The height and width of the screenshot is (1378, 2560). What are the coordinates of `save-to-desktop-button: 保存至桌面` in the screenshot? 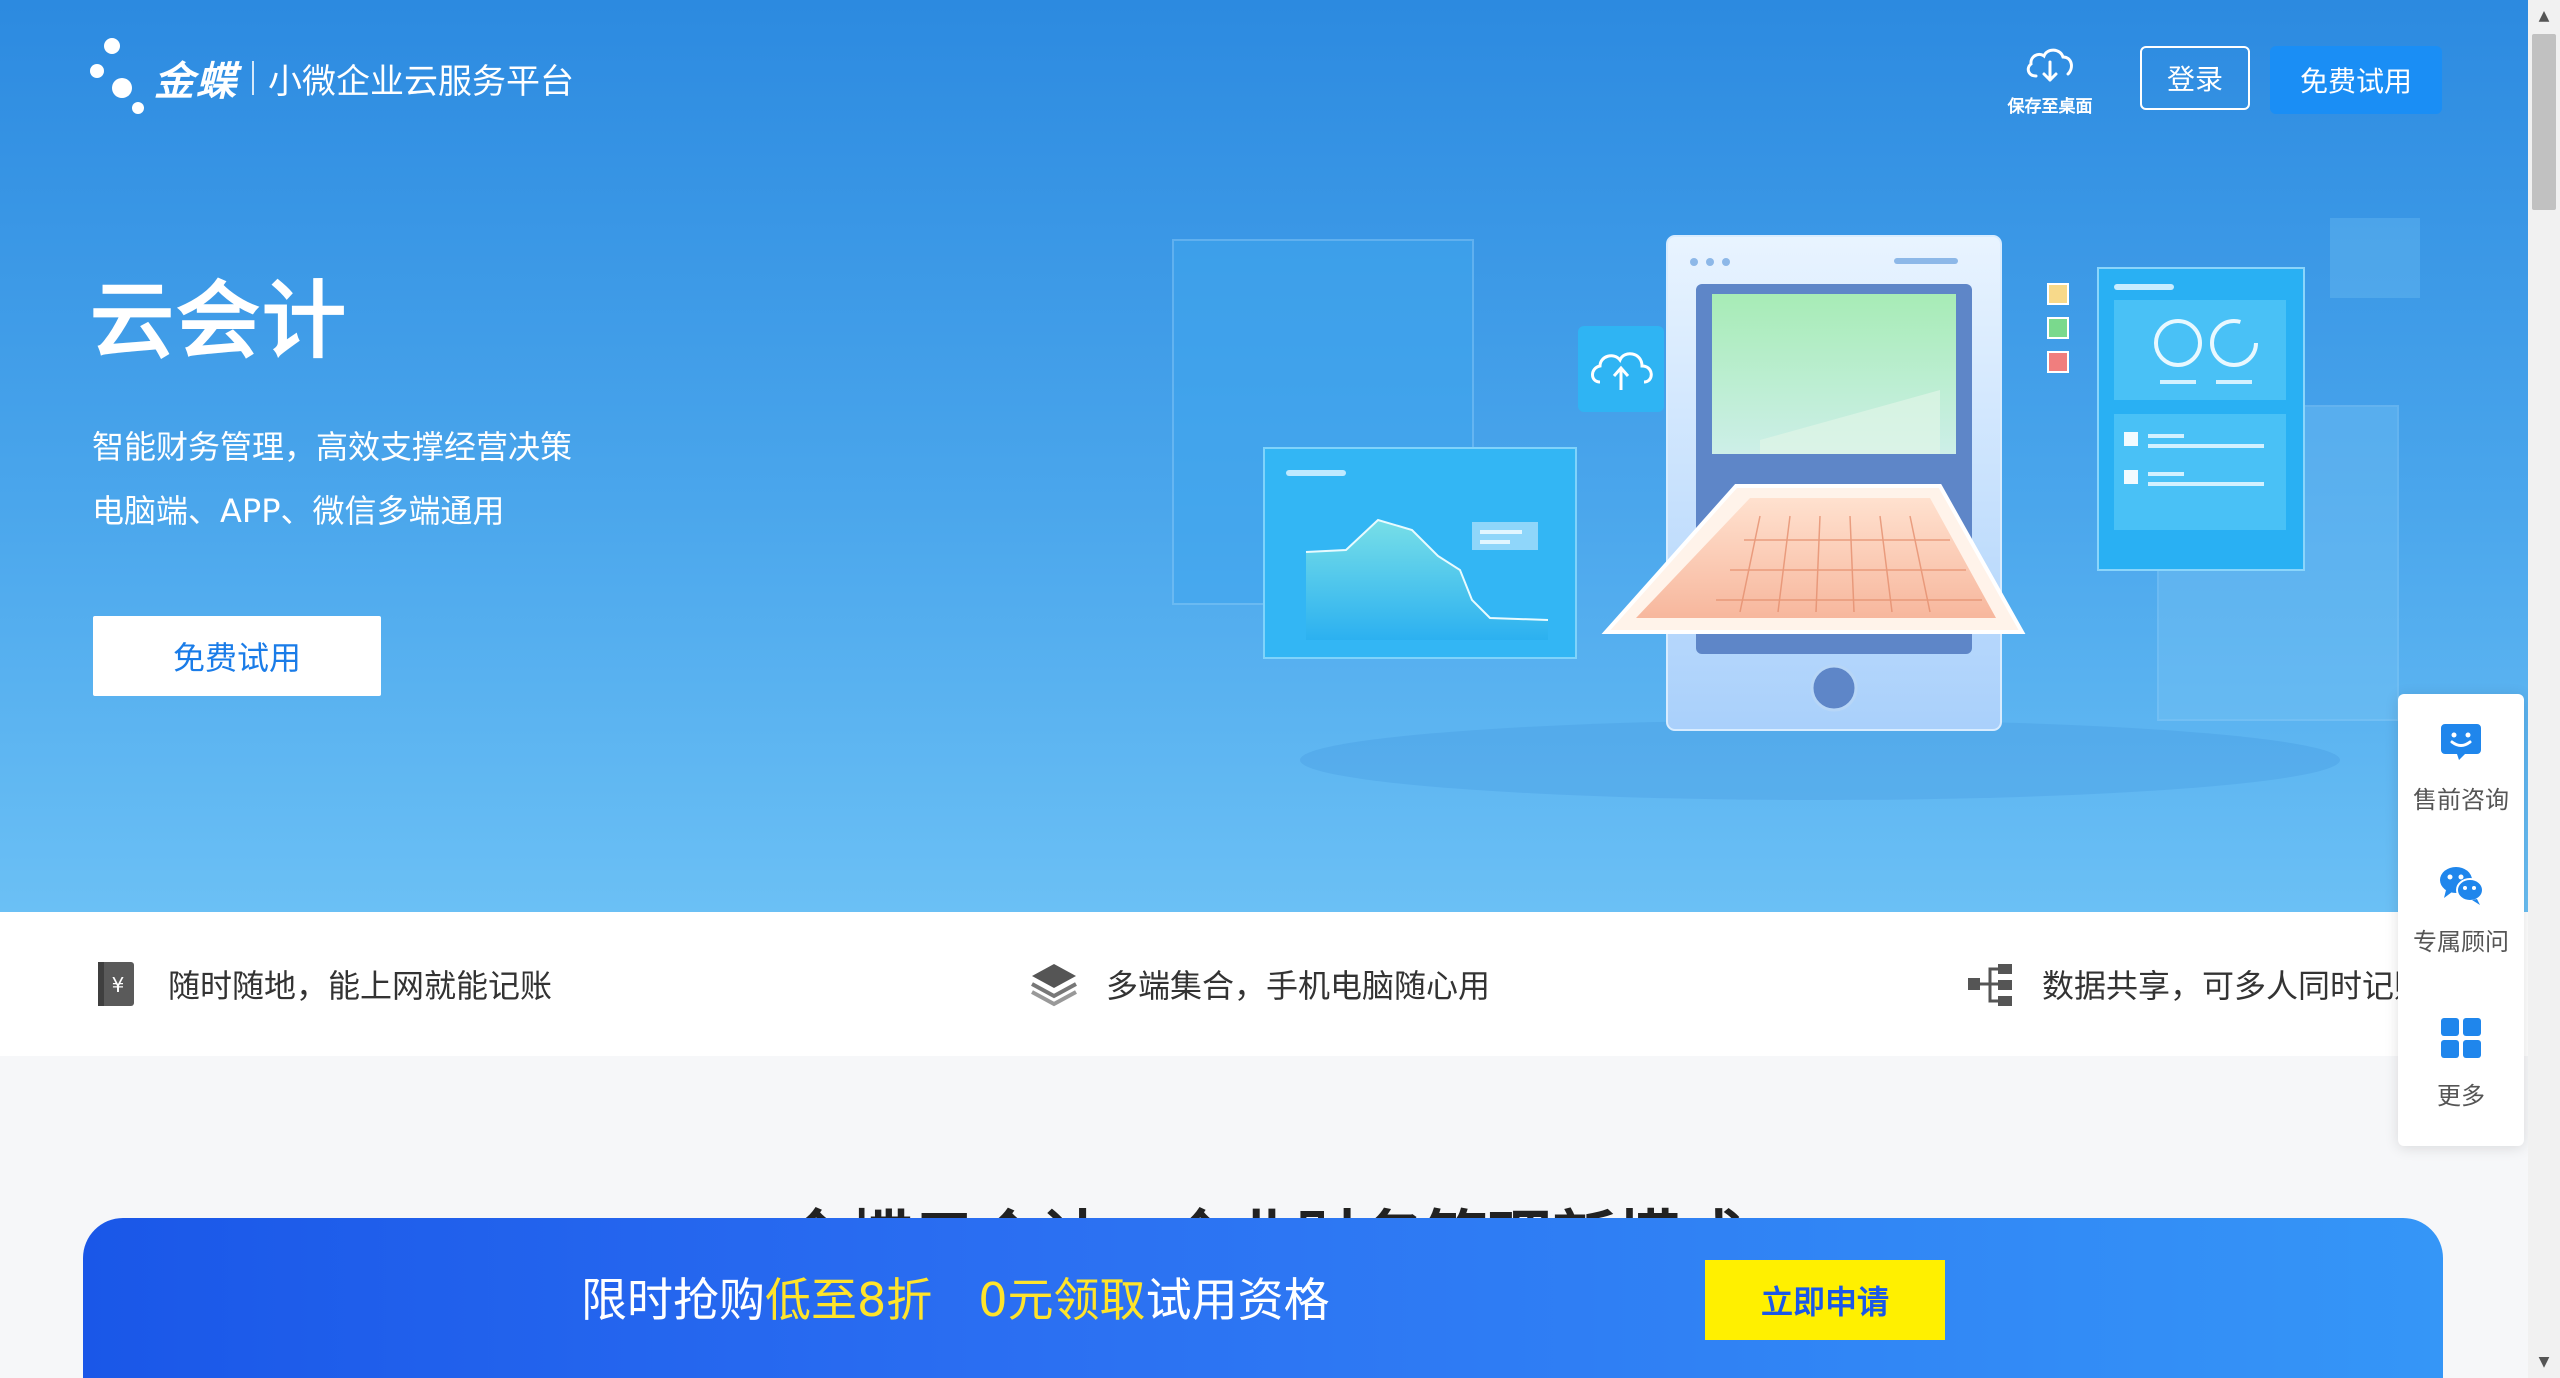 It's located at (2050, 79).